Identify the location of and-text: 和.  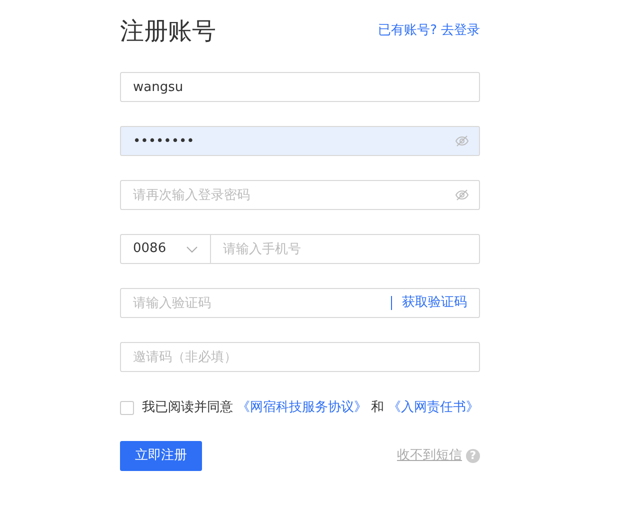
(377, 408).